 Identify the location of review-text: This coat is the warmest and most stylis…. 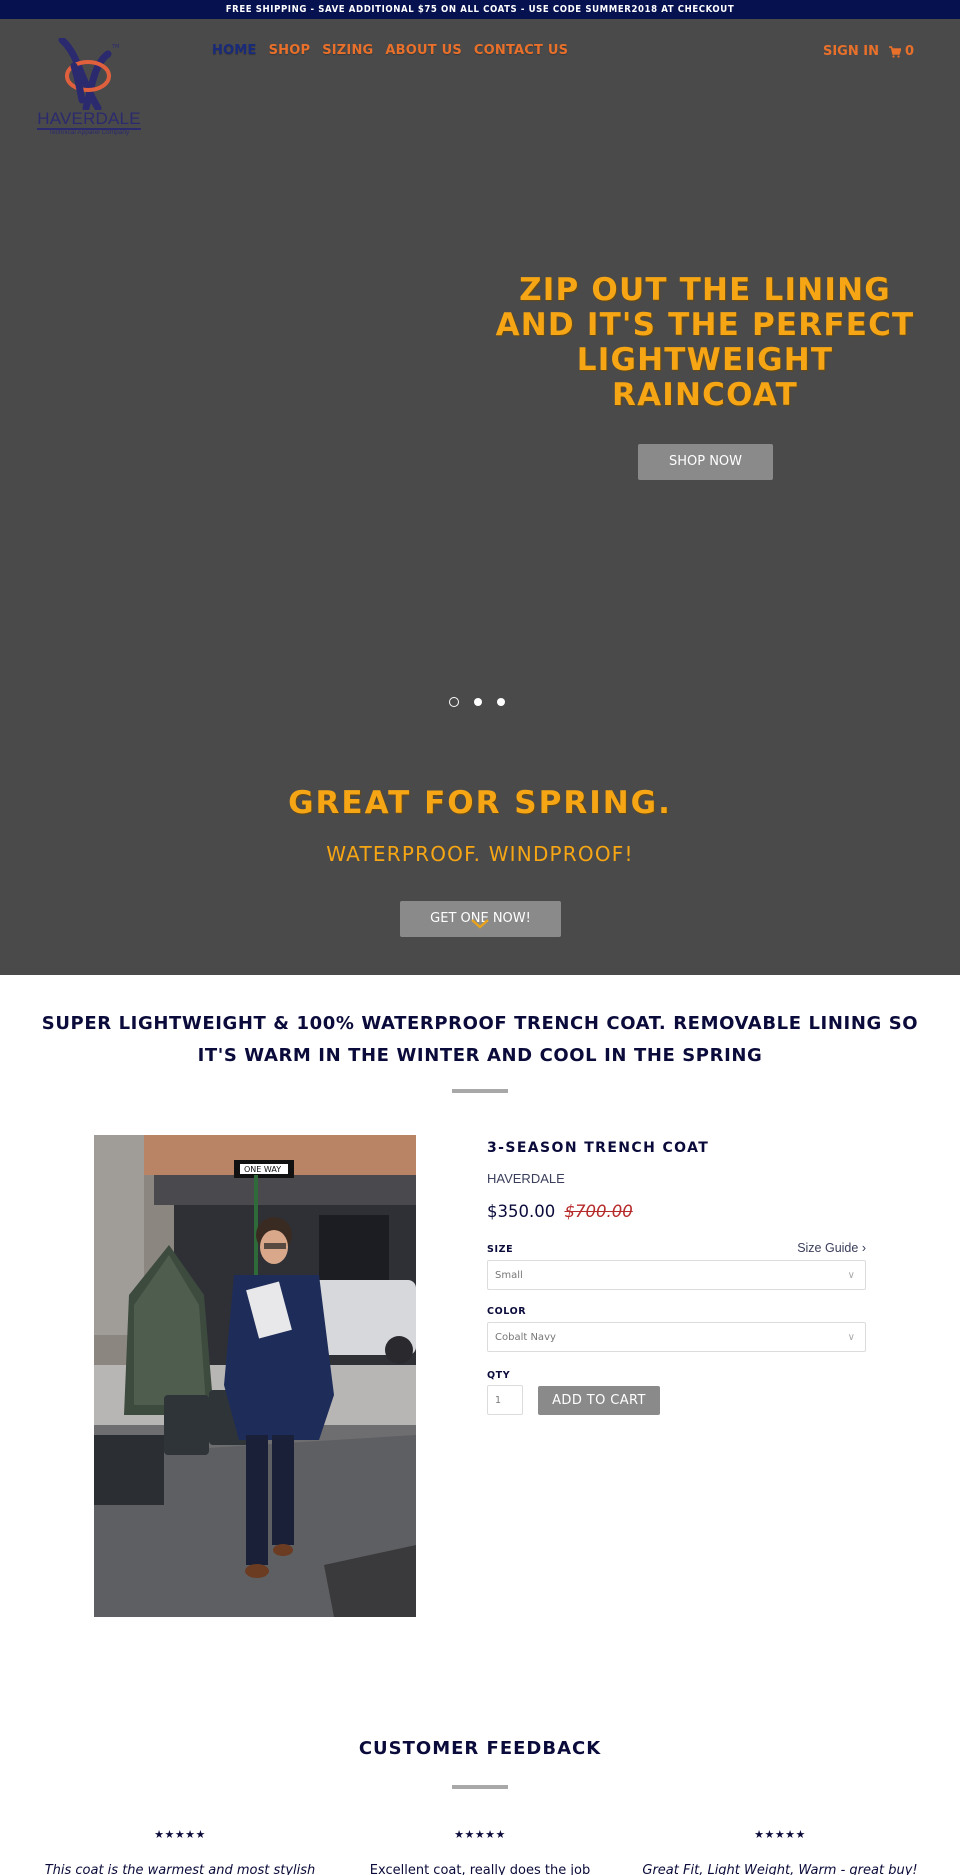
(180, 1869).